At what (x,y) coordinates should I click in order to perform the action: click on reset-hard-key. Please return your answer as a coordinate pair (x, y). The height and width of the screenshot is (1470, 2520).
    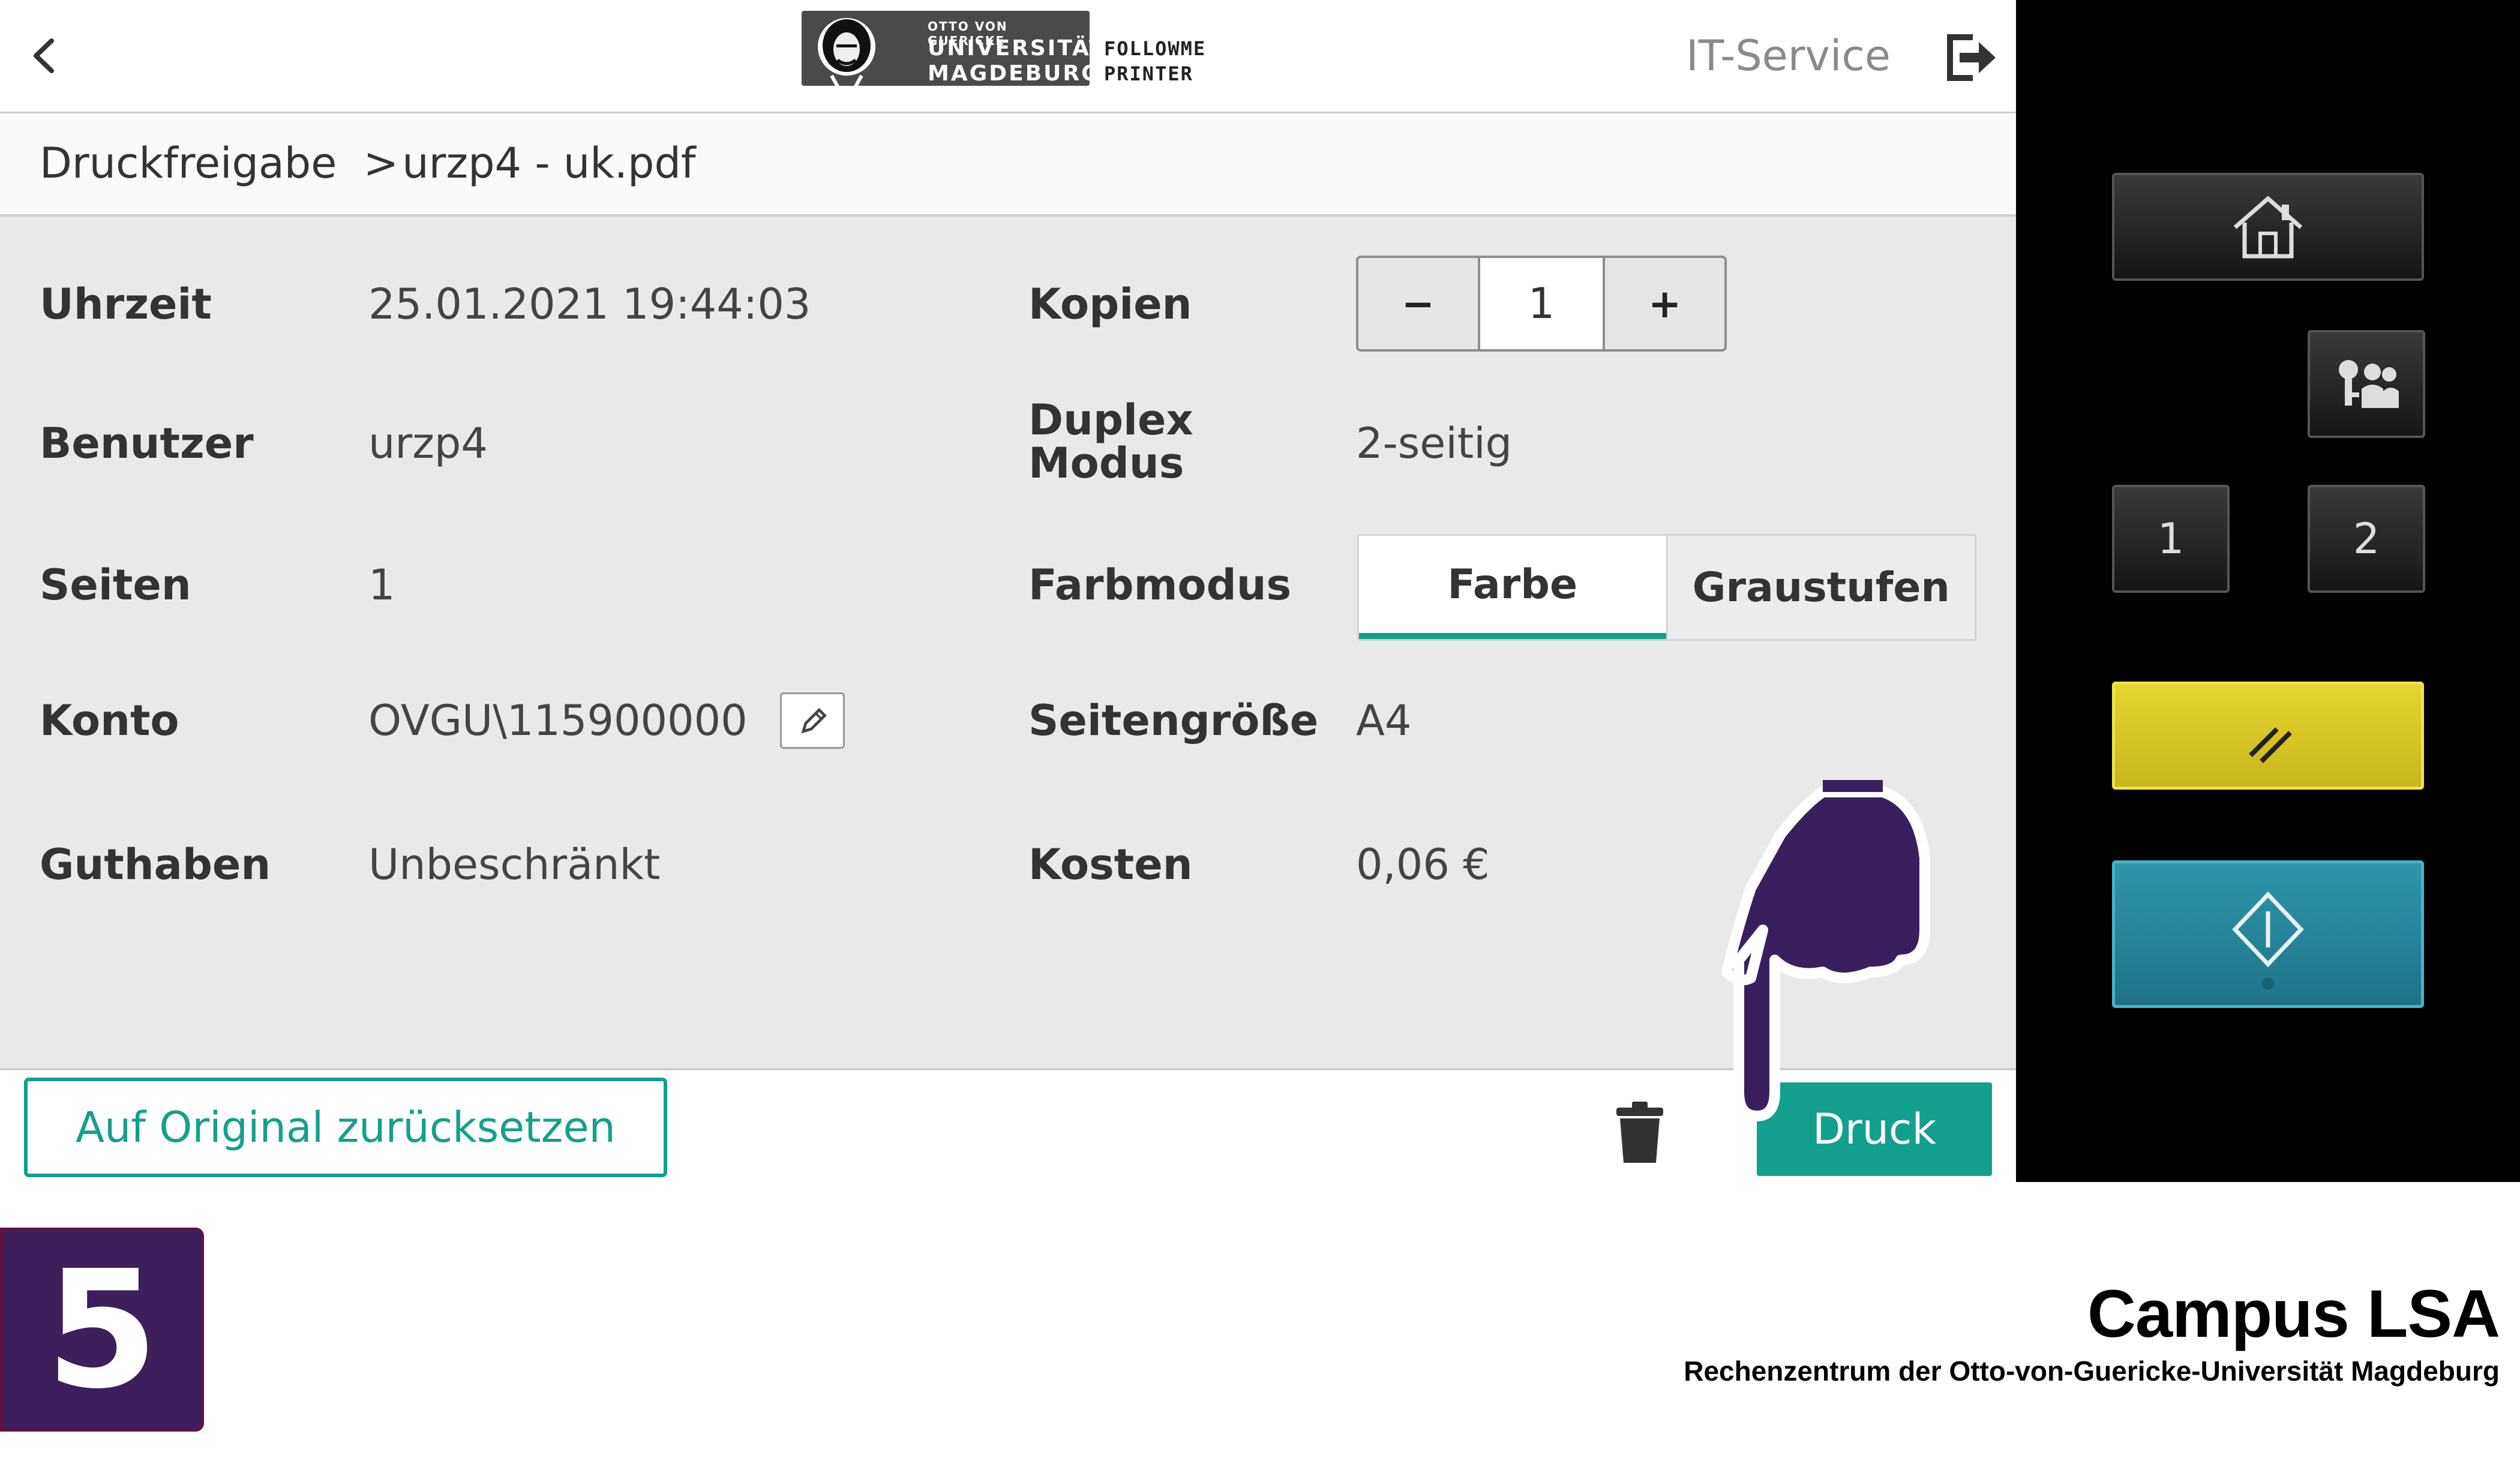
    Looking at the image, I should click on (2268, 736).